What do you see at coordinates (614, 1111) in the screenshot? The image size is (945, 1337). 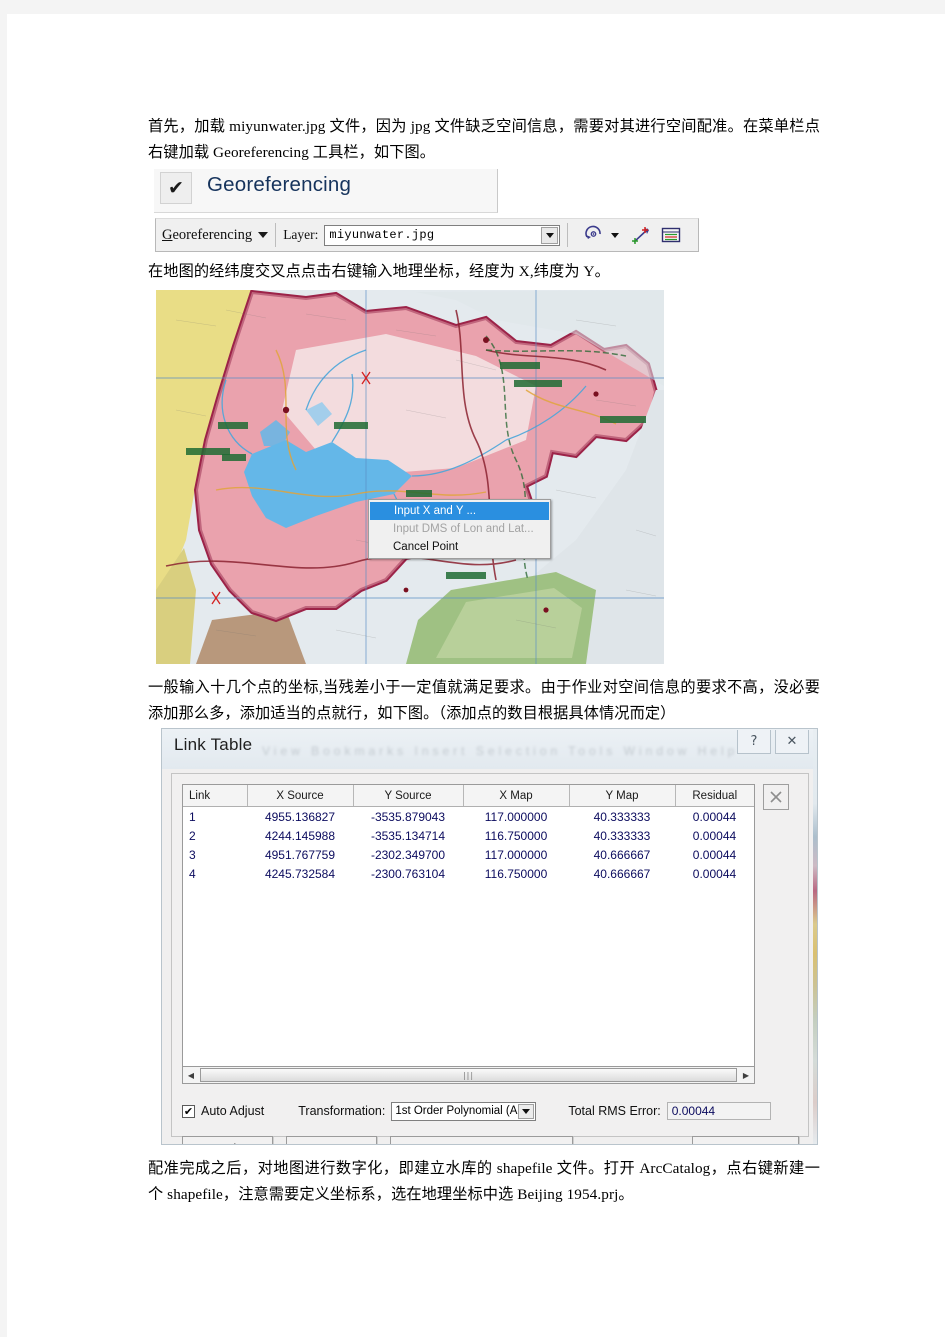 I see `total-rms-error-label: Total RMS Error:` at bounding box center [614, 1111].